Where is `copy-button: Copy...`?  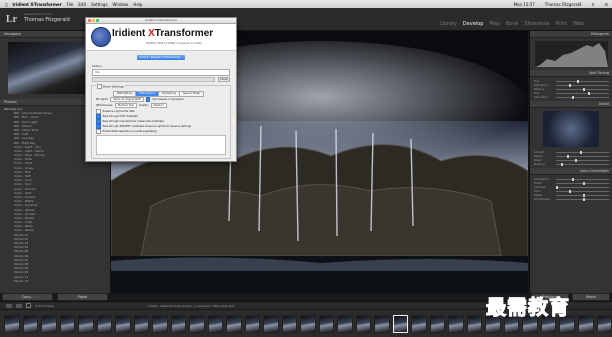
copy-button: Copy... is located at coordinates (27, 297).